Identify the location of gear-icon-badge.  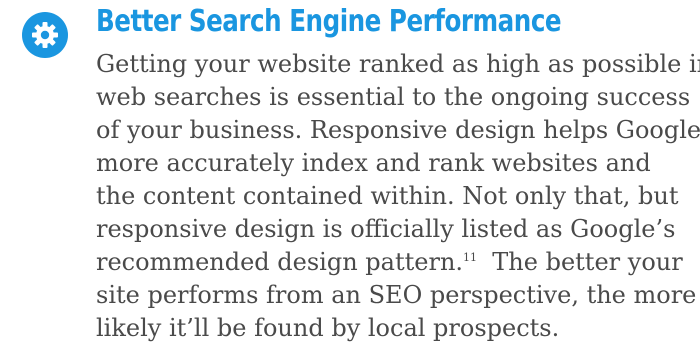
(45, 35).